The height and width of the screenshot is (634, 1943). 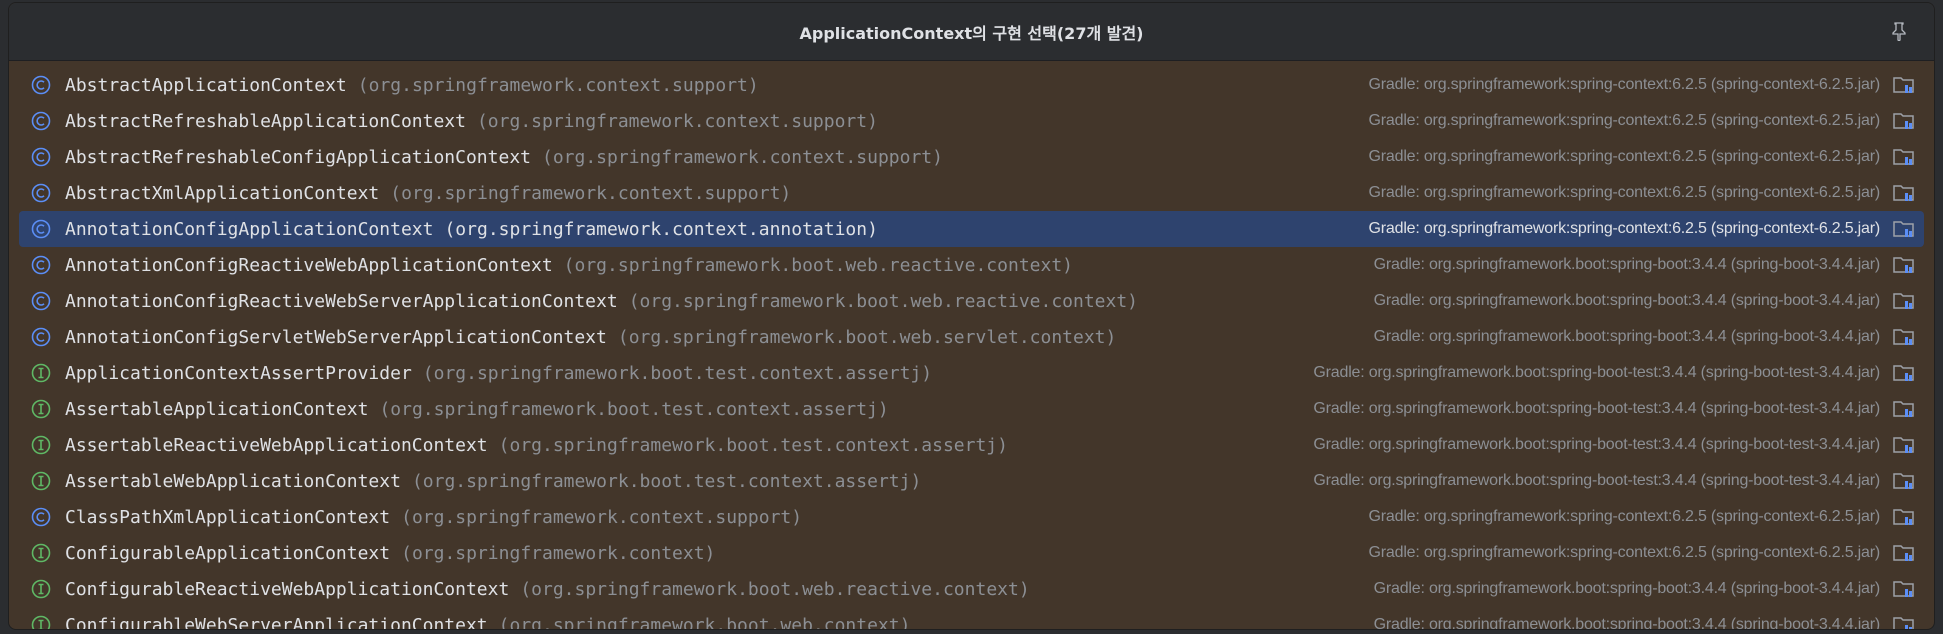 What do you see at coordinates (222, 193) in the screenshot?
I see `class-name: AbstractXmlApplicationContext` at bounding box center [222, 193].